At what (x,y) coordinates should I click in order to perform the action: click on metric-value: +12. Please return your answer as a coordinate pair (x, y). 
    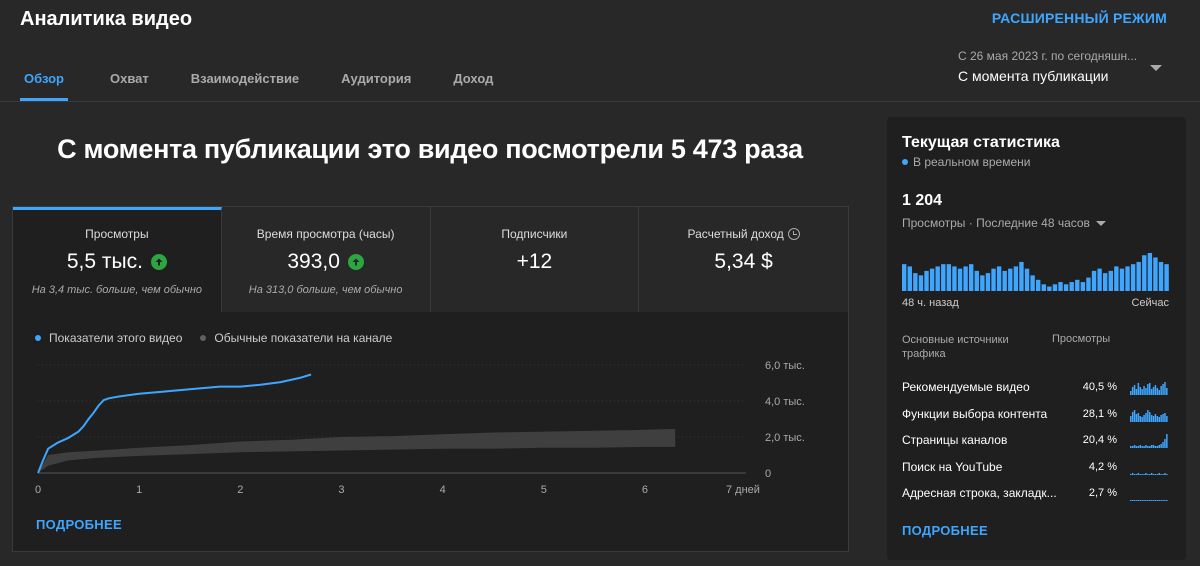
    Looking at the image, I should click on (535, 262).